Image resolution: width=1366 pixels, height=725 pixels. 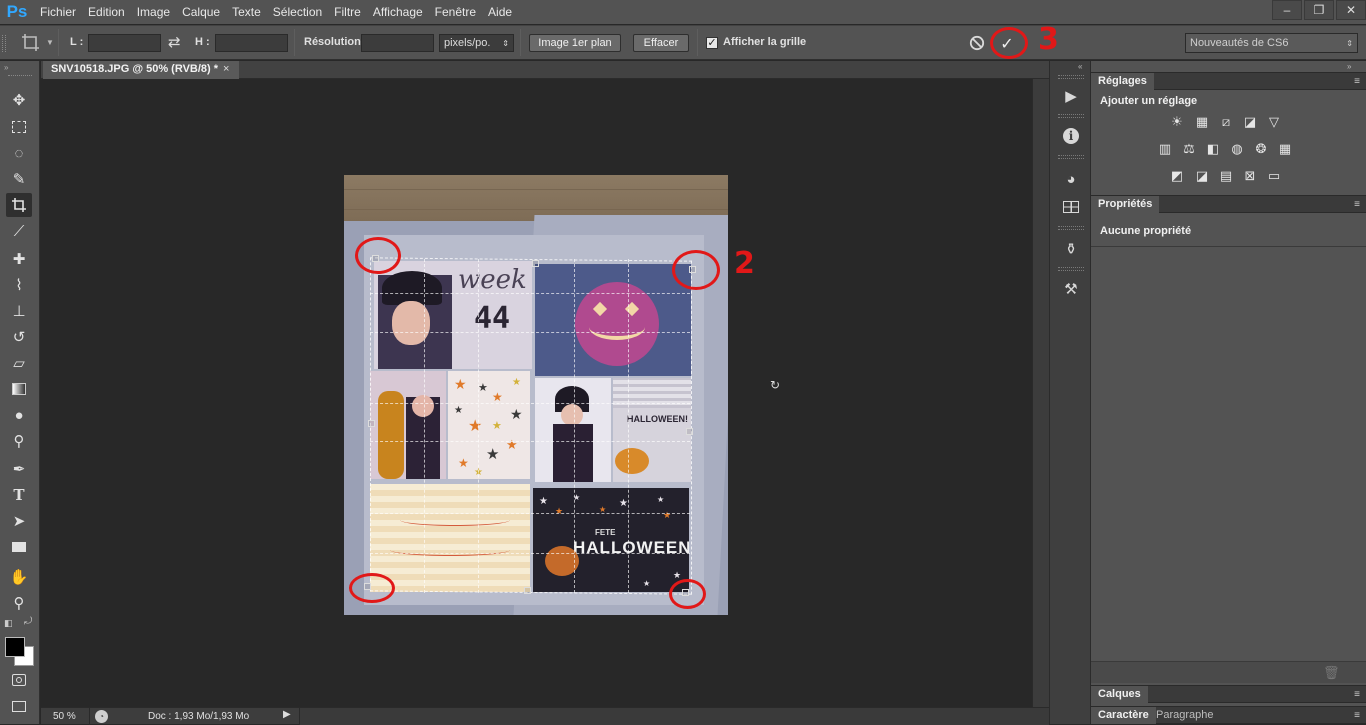 What do you see at coordinates (1331, 673) in the screenshot?
I see `trash-icon: 🗑` at bounding box center [1331, 673].